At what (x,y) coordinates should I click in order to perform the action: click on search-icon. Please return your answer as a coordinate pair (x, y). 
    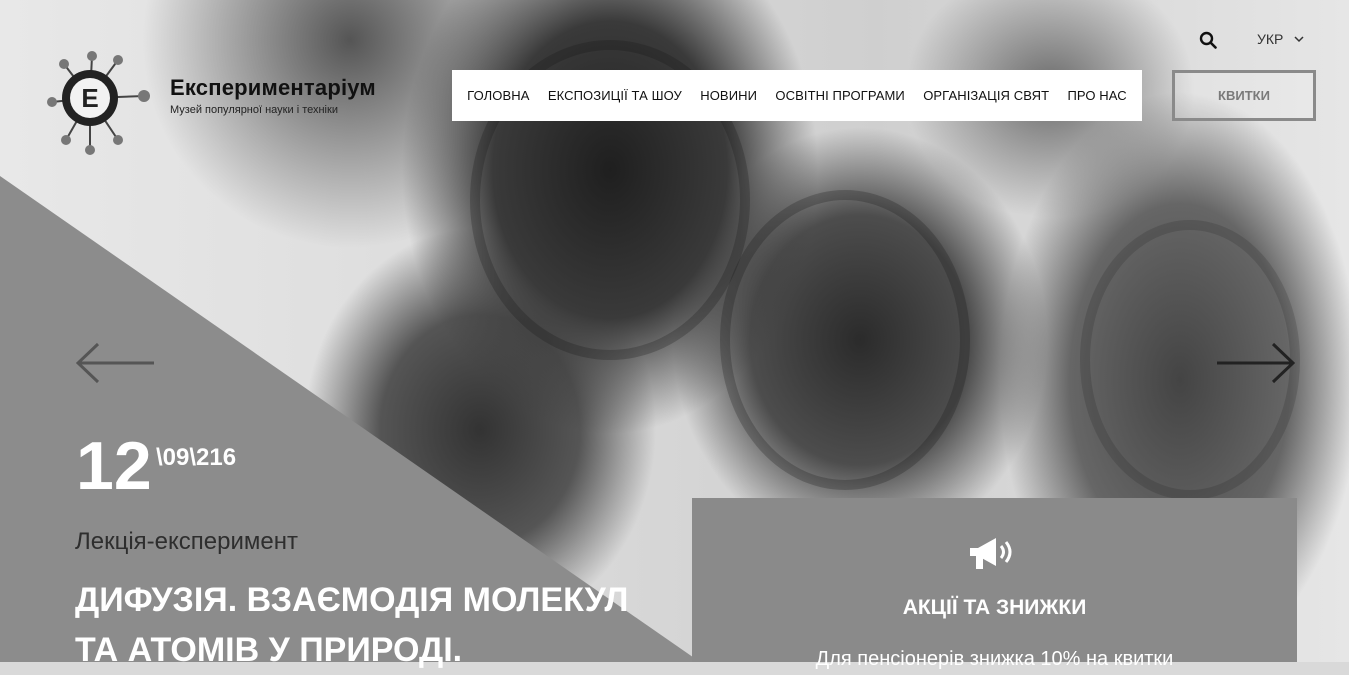
    Looking at the image, I should click on (1208, 40).